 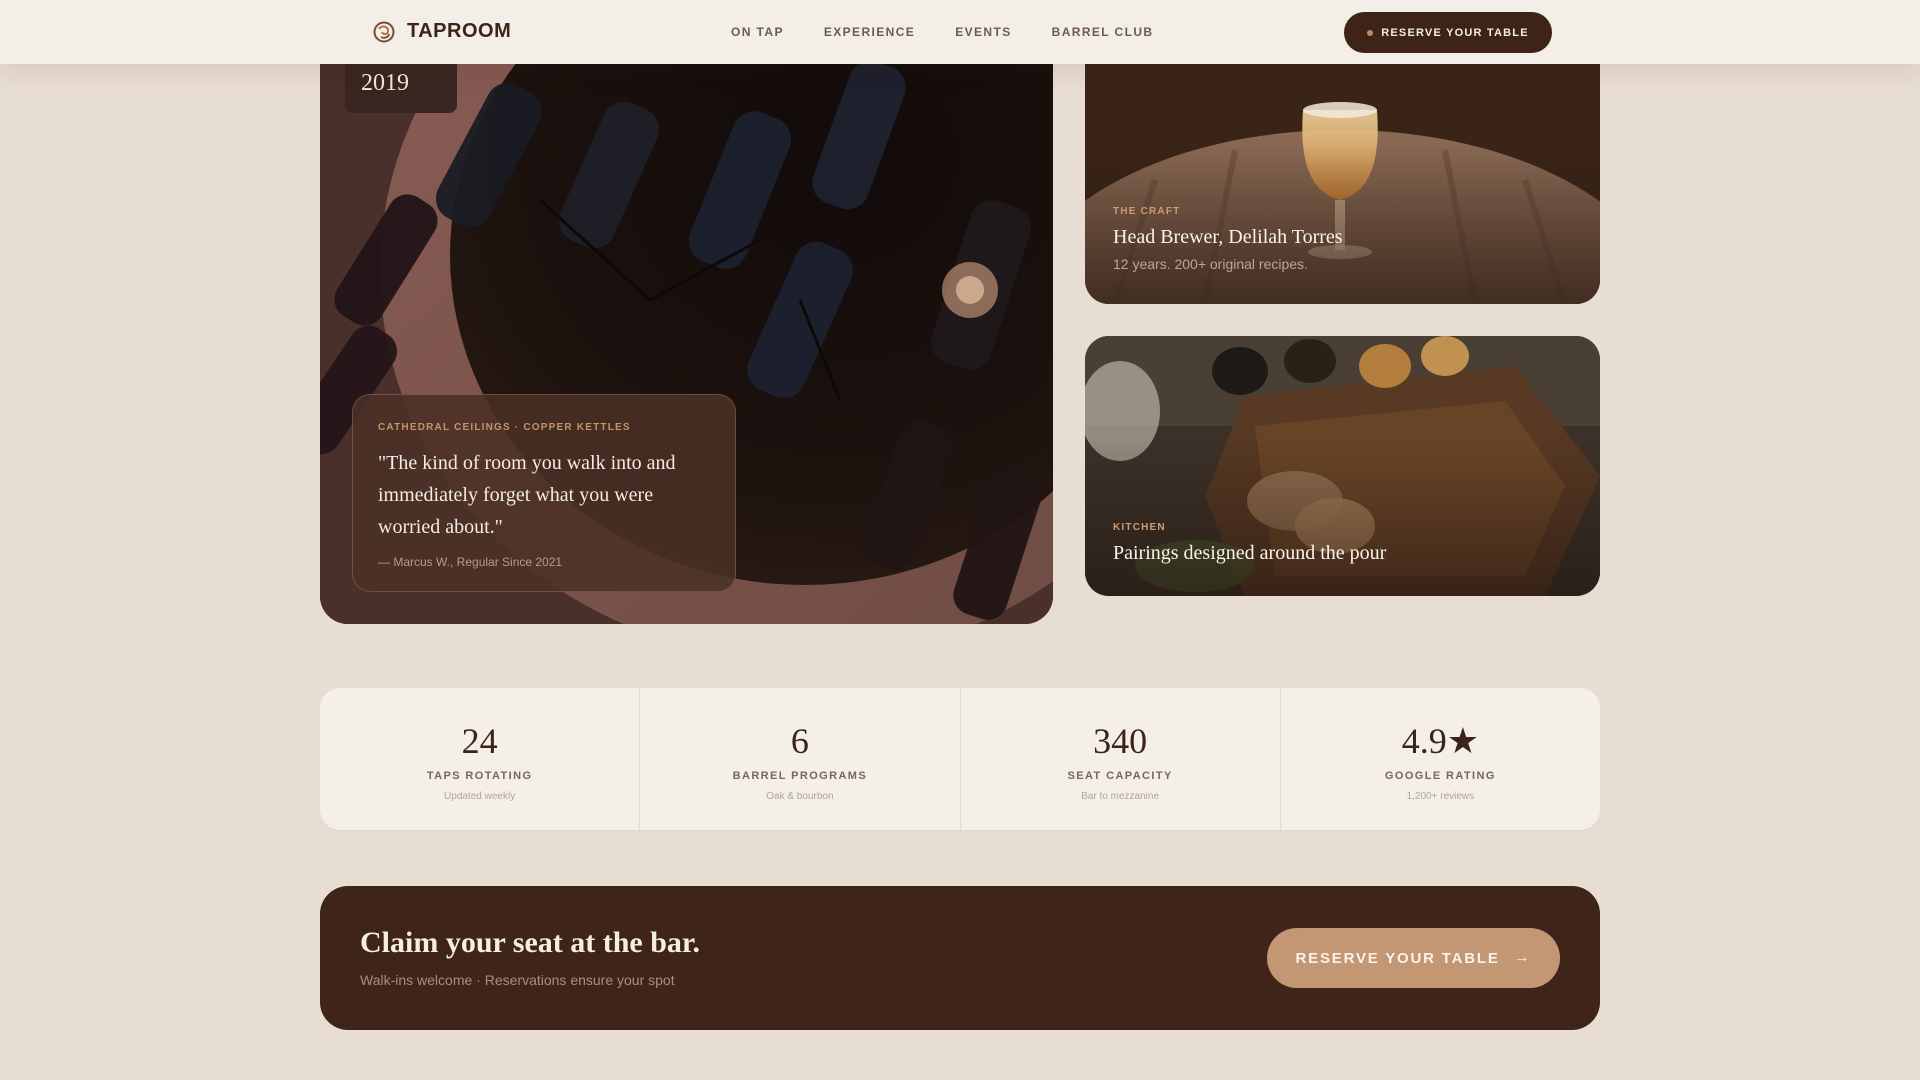 What do you see at coordinates (401, 85) in the screenshot?
I see `year-tag: 2019` at bounding box center [401, 85].